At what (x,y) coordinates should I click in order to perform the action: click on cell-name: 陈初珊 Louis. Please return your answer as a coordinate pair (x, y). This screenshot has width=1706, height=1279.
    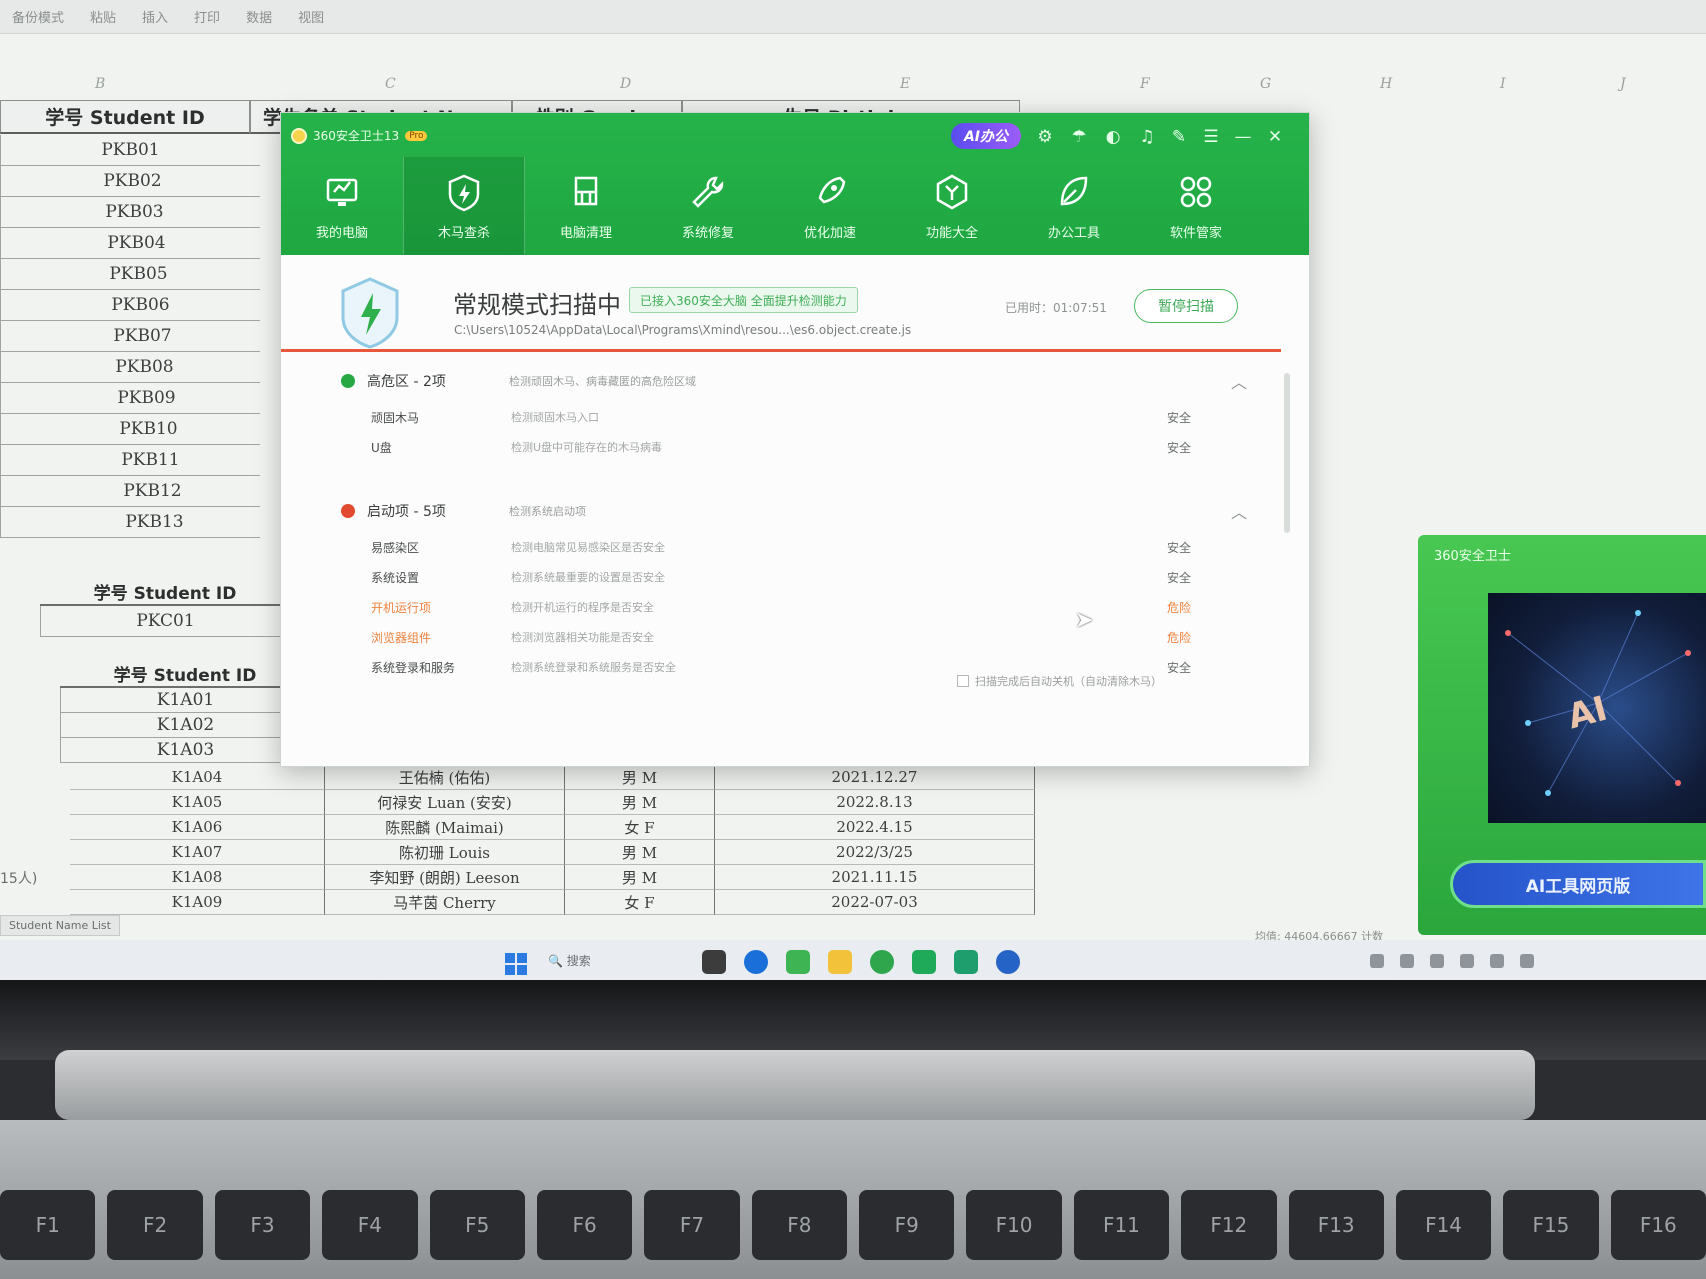
    Looking at the image, I should click on (445, 852).